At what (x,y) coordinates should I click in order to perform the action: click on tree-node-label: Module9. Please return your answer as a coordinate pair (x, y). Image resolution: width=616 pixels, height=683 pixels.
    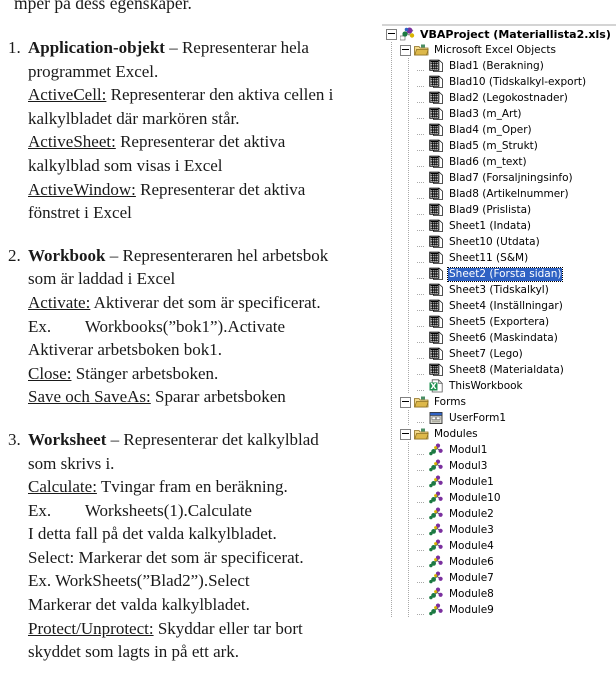
    Looking at the image, I should click on (471, 610).